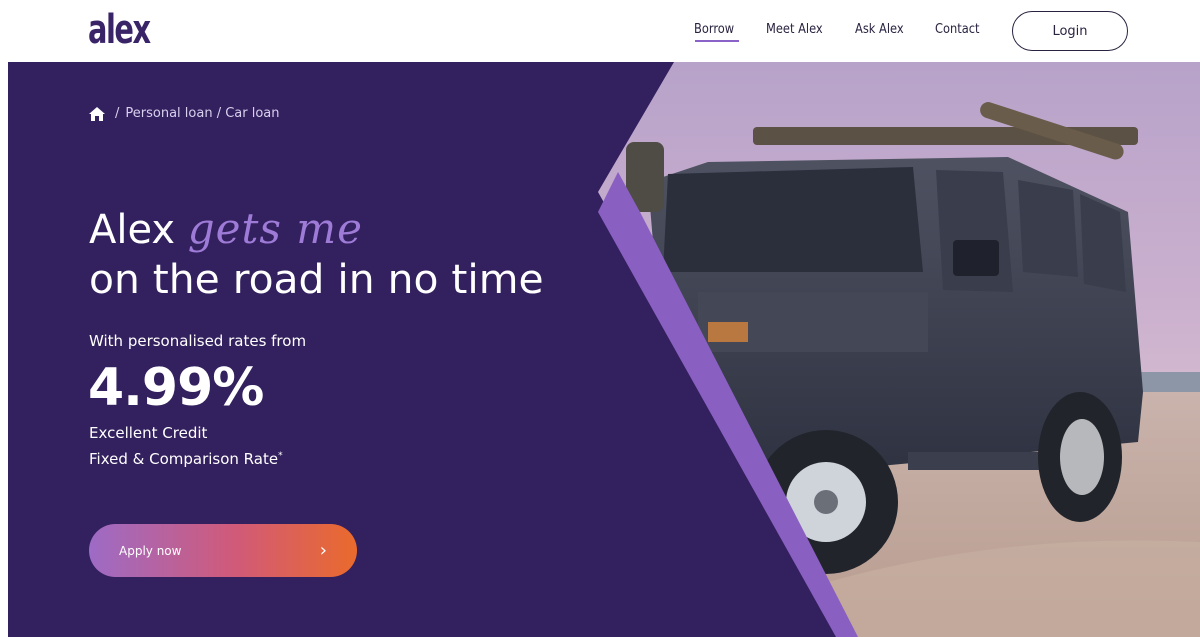  I want to click on apply-now-button: Apply now ›, so click(223, 550).